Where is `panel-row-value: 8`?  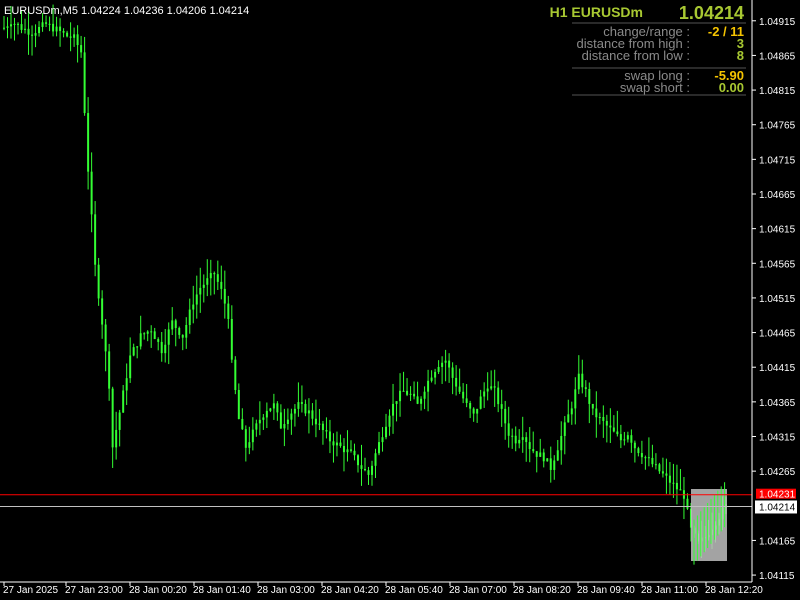
panel-row-value: 8 is located at coordinates (740, 55).